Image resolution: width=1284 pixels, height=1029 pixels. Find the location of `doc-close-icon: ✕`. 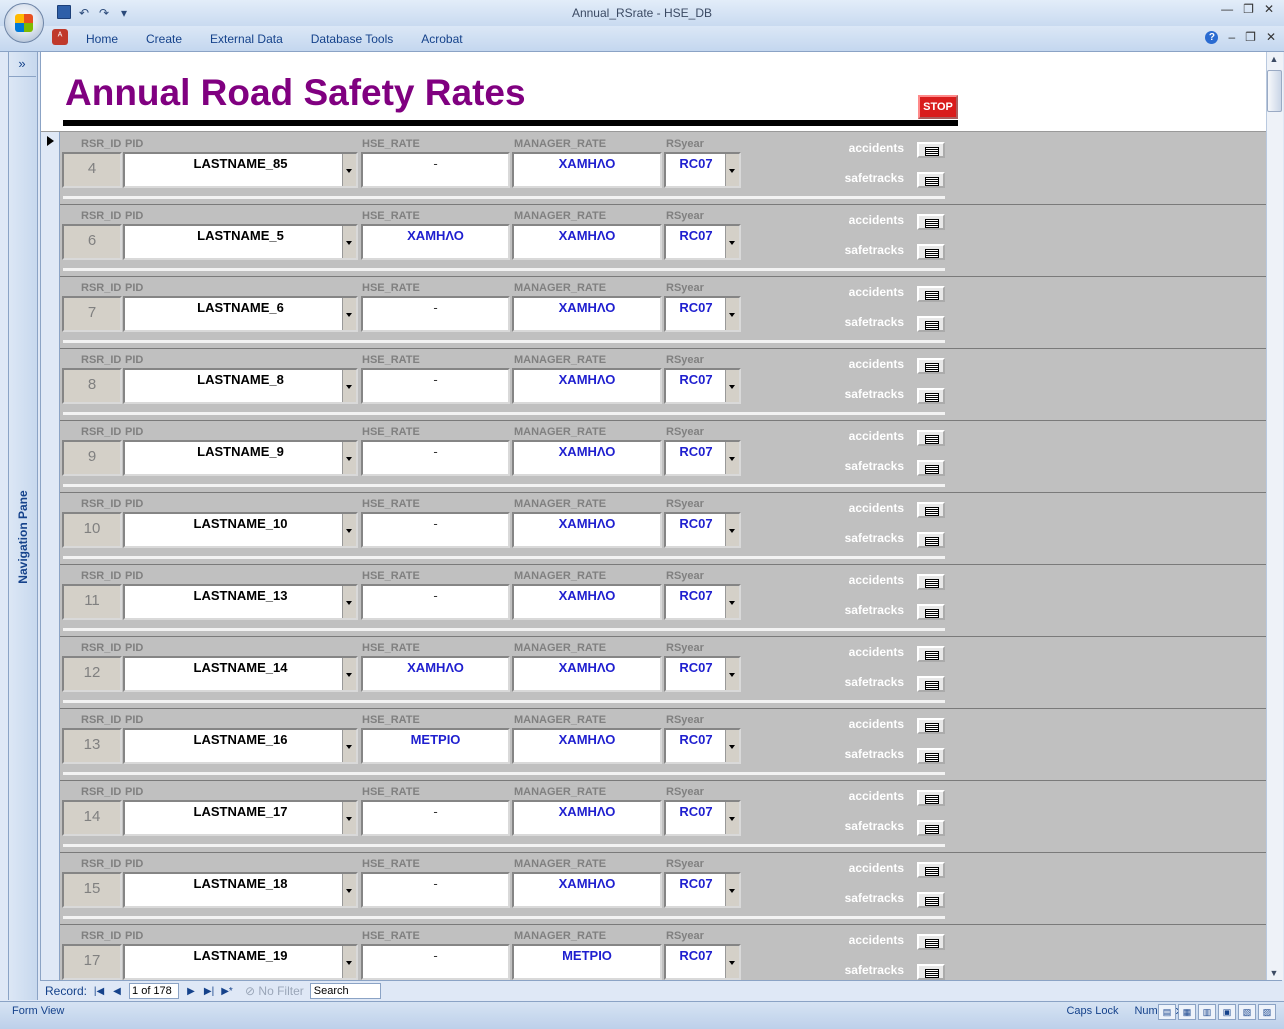

doc-close-icon: ✕ is located at coordinates (1271, 37).